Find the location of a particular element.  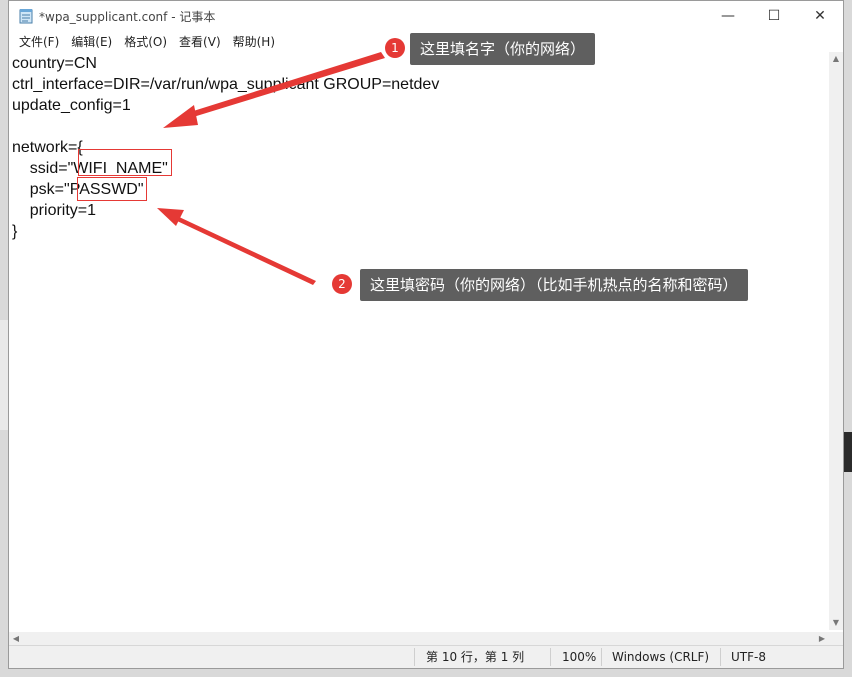

arrow-1-head is located at coordinates (180, 116).